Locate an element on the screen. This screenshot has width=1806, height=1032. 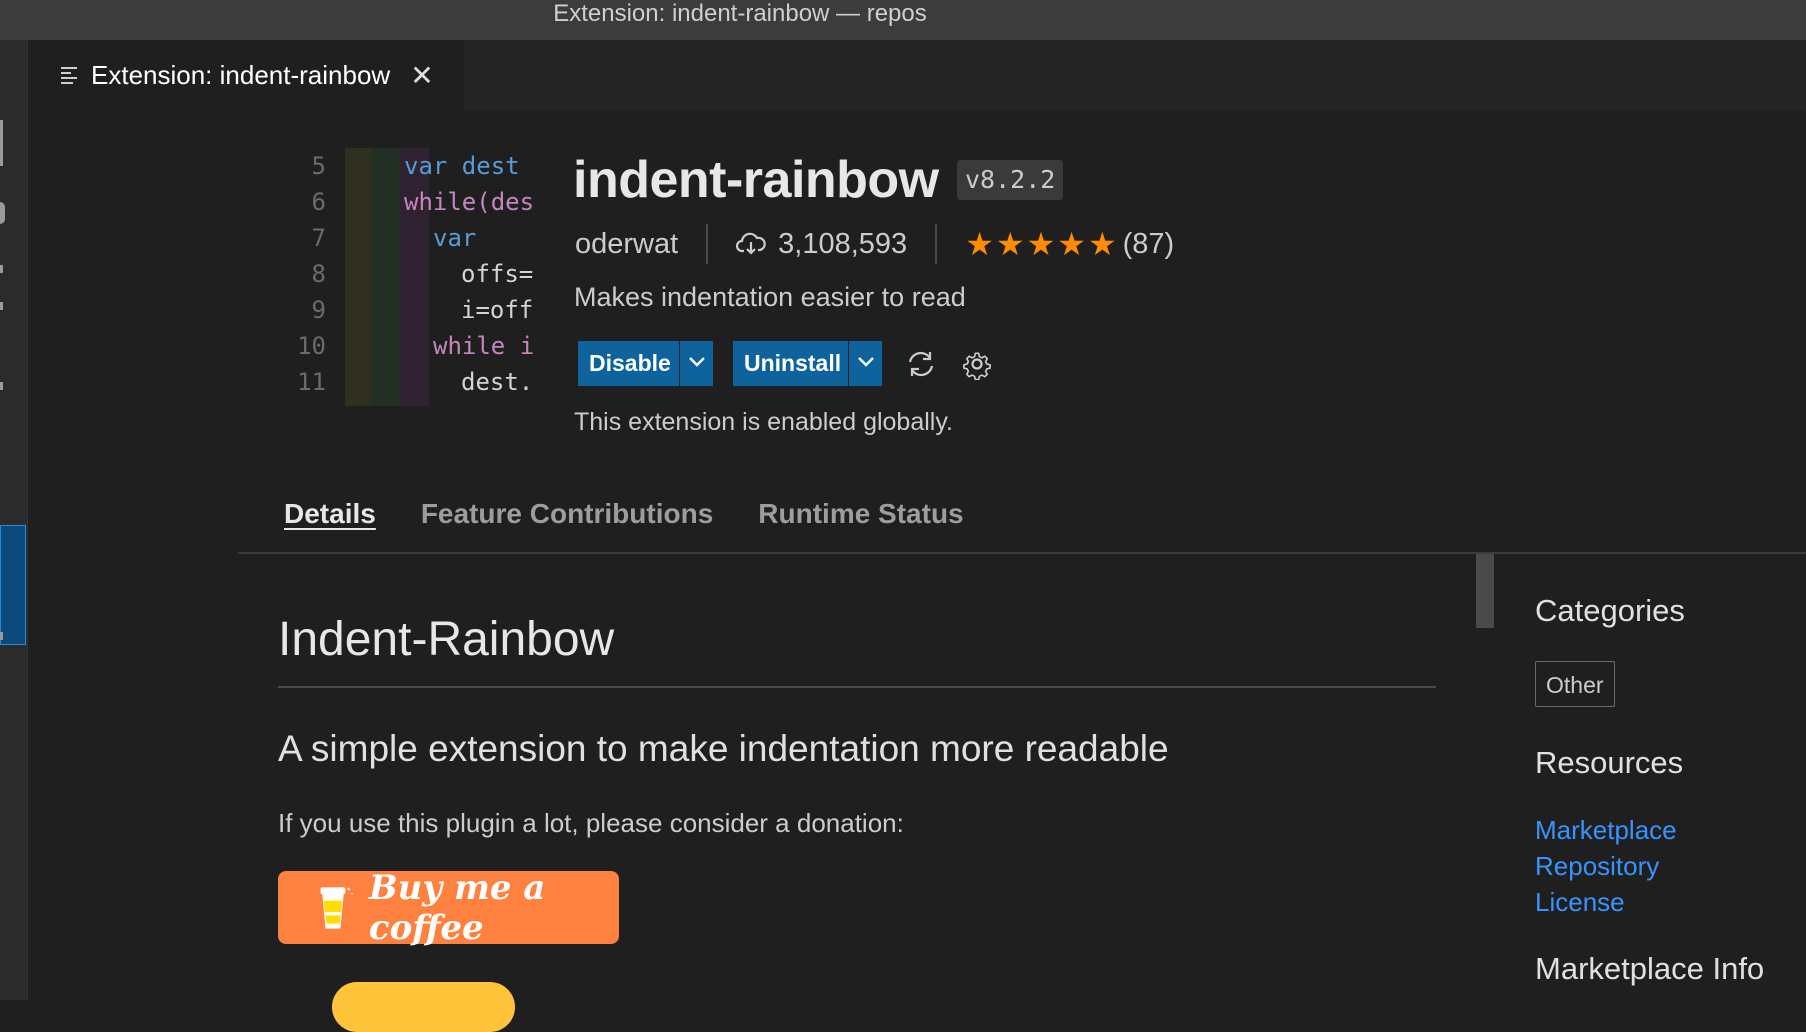
install-count: 3,108,593 is located at coordinates (843, 243).